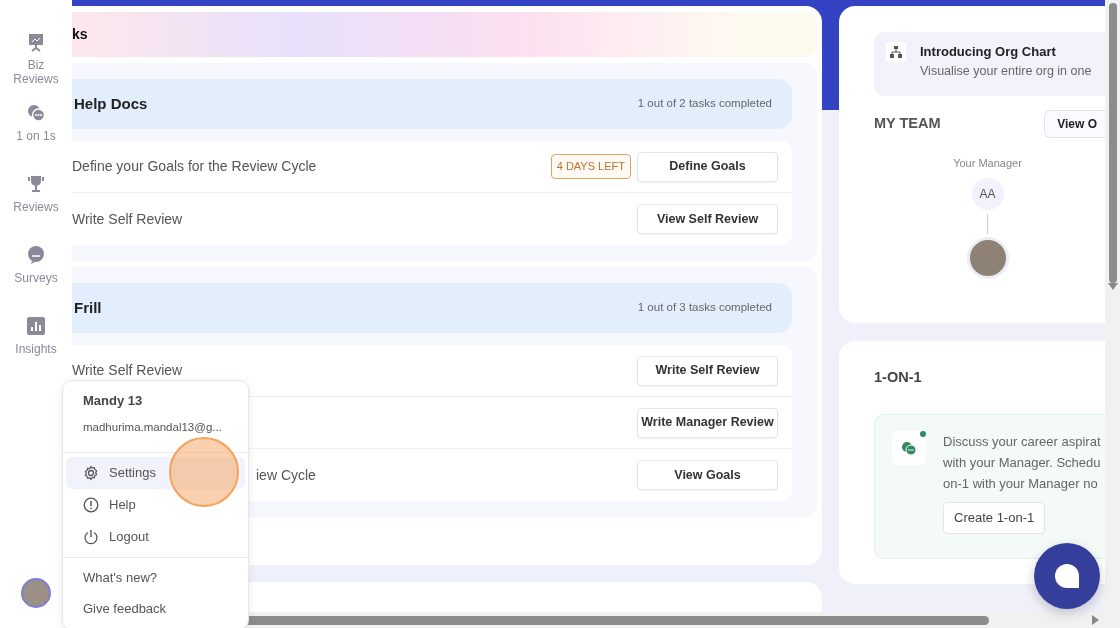 This screenshot has height=628, width=1120. I want to click on description-line: with your Manager. Schedu, so click(1022, 462).